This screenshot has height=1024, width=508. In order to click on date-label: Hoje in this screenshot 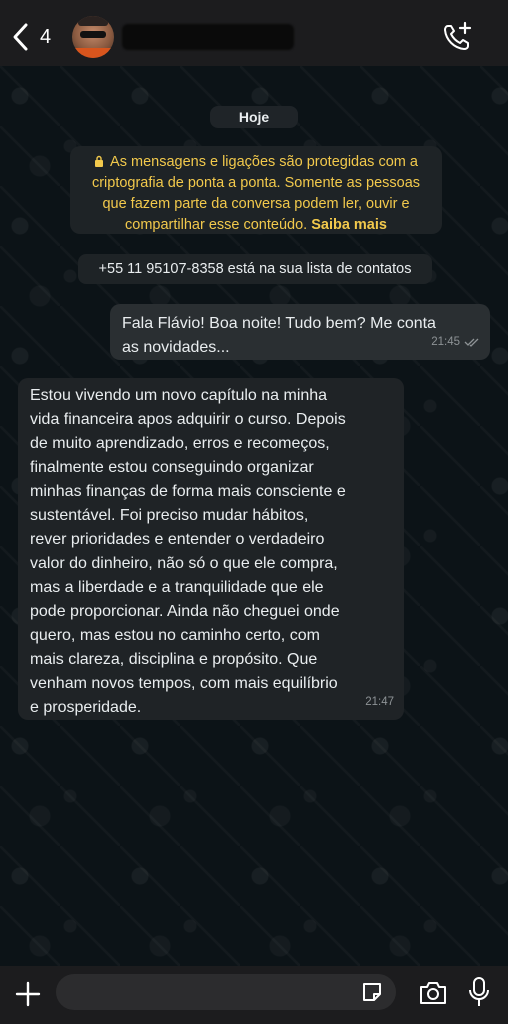, I will do `click(254, 117)`.